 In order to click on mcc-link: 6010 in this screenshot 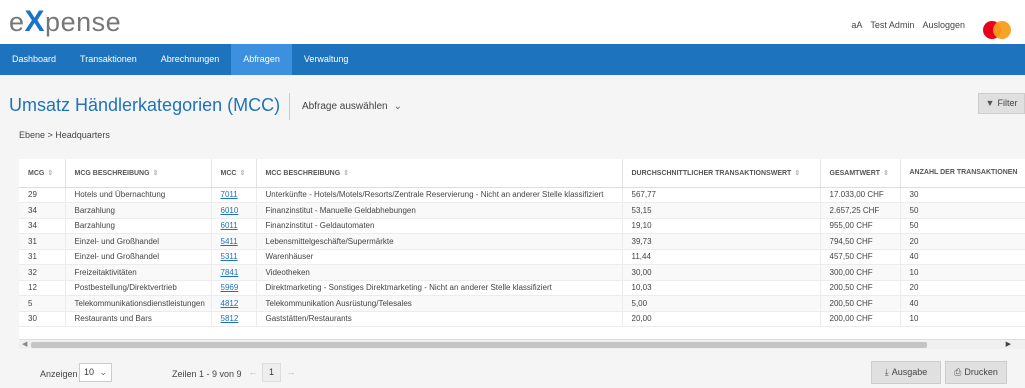, I will do `click(230, 210)`.